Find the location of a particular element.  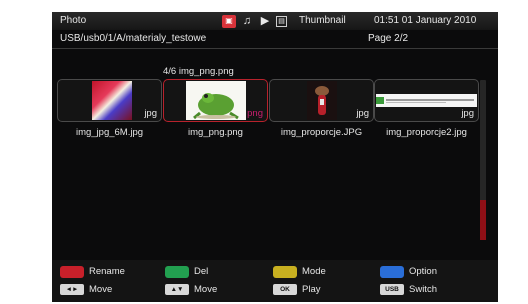

selected-file-caption: 4/6 img_png.png is located at coordinates (198, 71).